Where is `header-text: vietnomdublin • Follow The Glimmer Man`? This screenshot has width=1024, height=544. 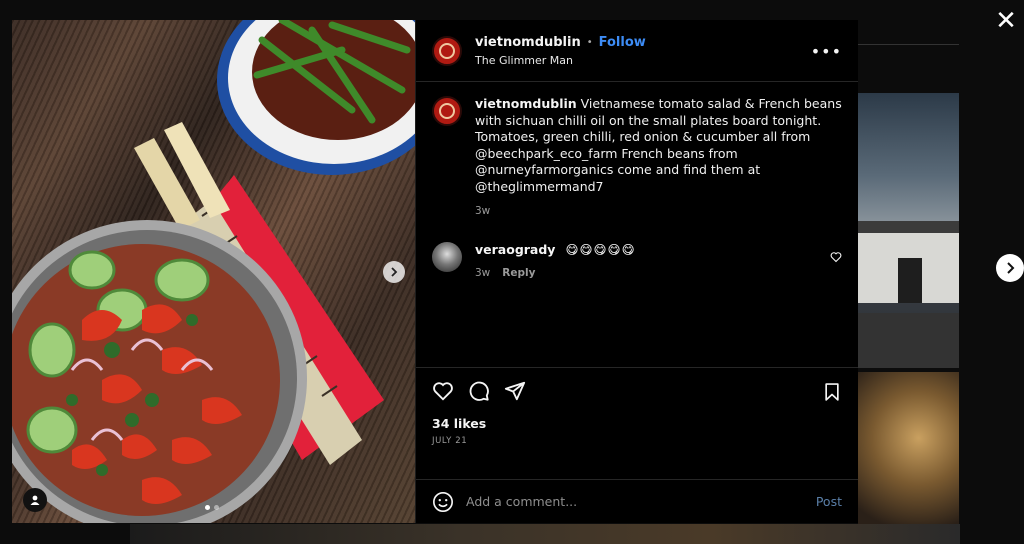 header-text: vietnomdublin • Follow The Glimmer Man is located at coordinates (560, 51).